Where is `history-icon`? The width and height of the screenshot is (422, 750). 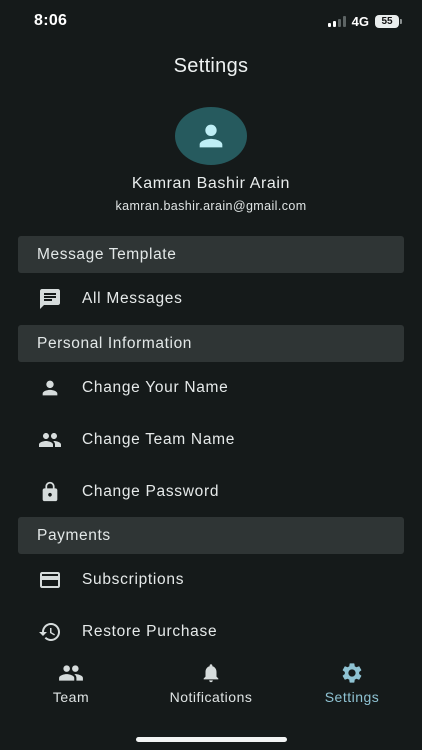
history-icon is located at coordinates (50, 632).